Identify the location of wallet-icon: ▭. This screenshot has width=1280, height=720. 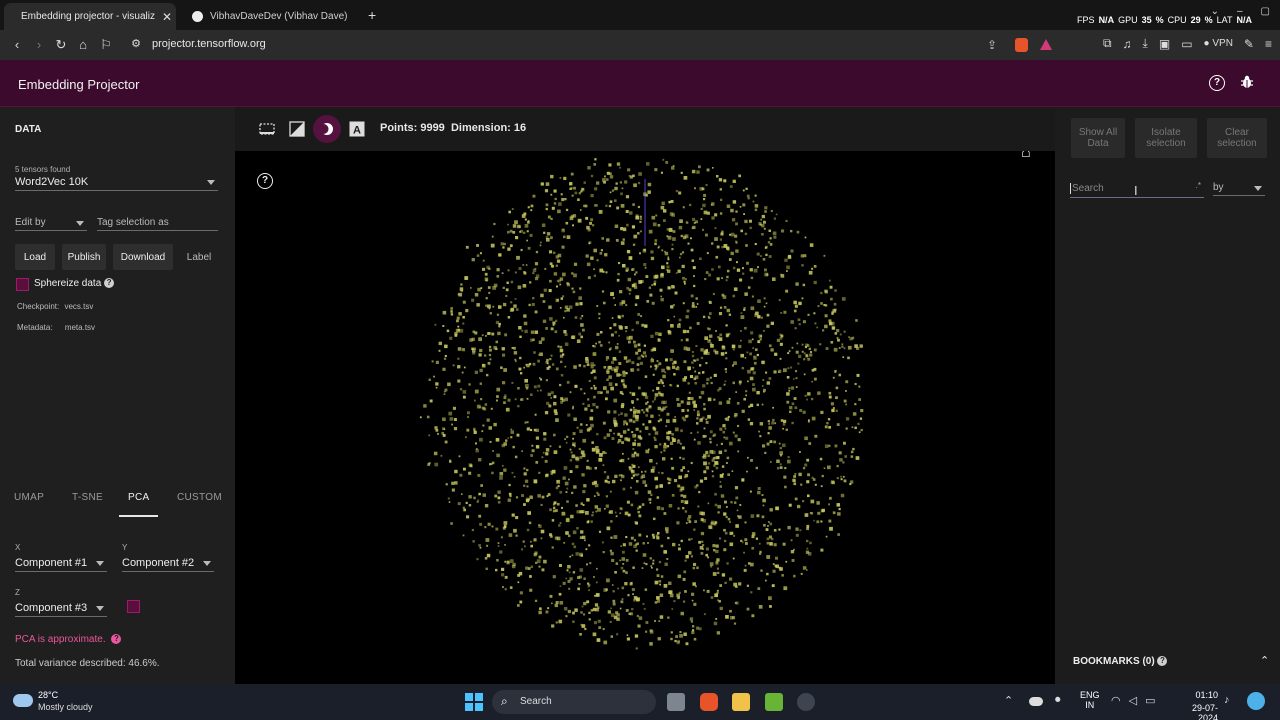
(1186, 44).